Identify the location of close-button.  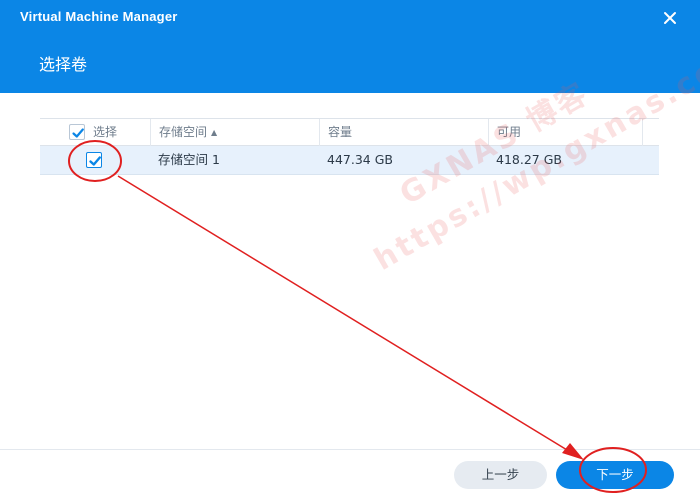
(670, 18).